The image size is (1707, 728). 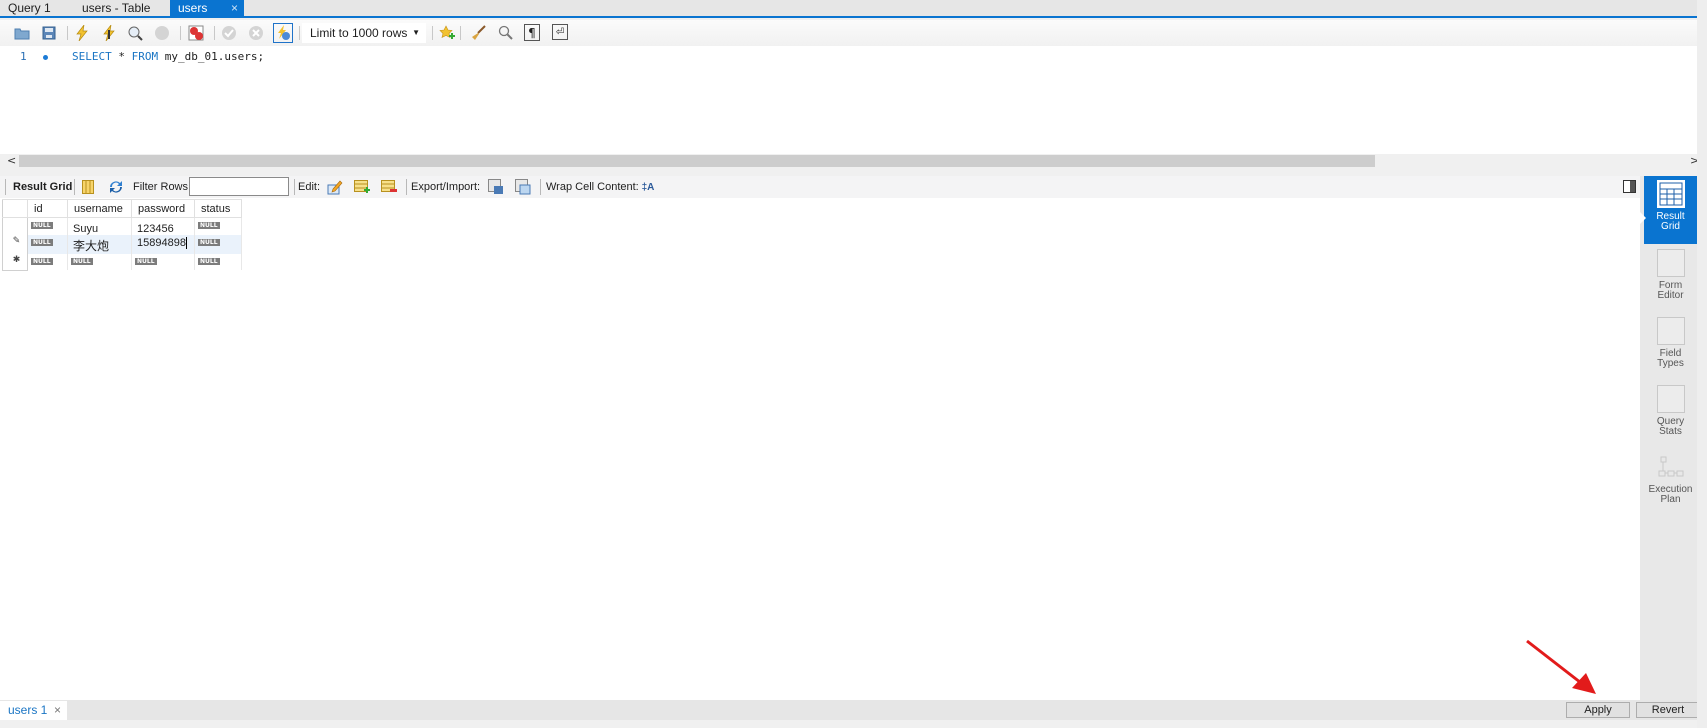 I want to click on result-grid-label: Result Grid, so click(x=43, y=187).